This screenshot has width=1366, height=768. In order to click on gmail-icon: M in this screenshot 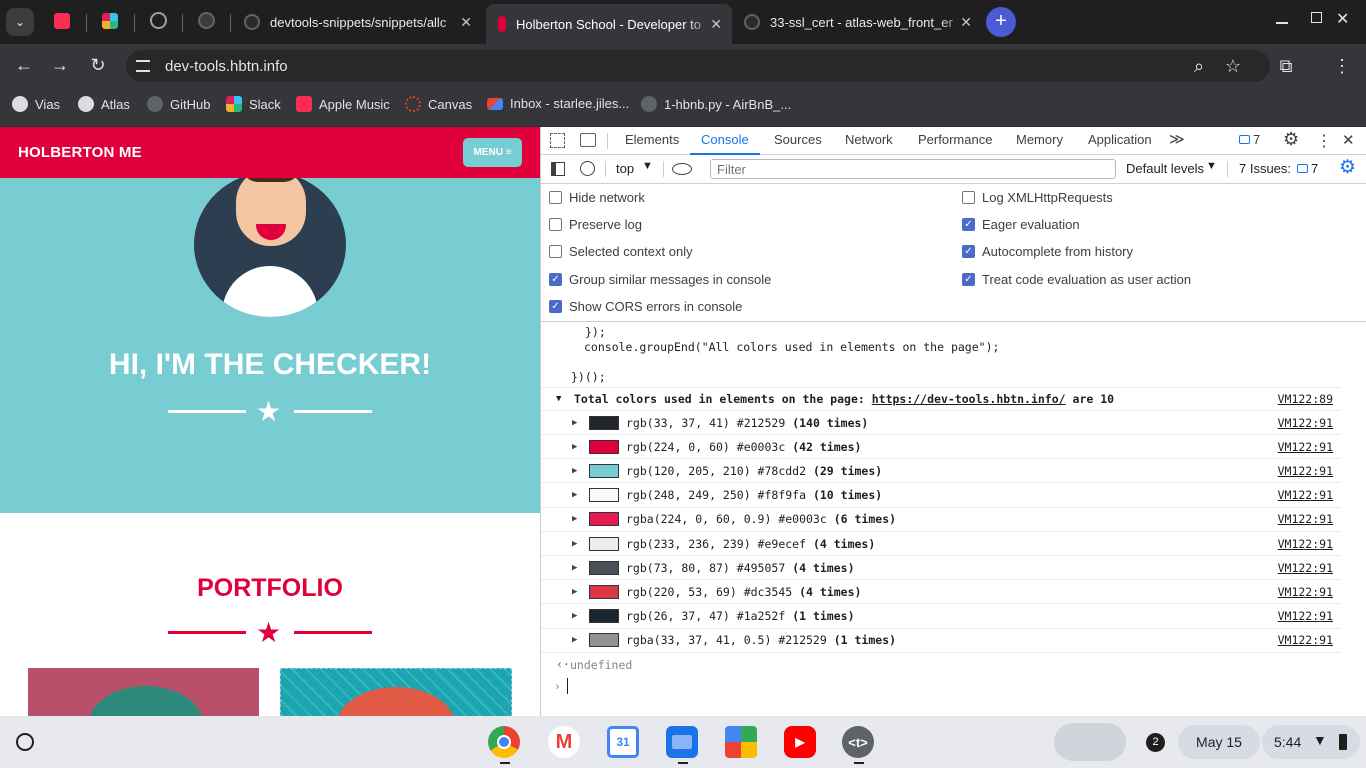, I will do `click(564, 742)`.